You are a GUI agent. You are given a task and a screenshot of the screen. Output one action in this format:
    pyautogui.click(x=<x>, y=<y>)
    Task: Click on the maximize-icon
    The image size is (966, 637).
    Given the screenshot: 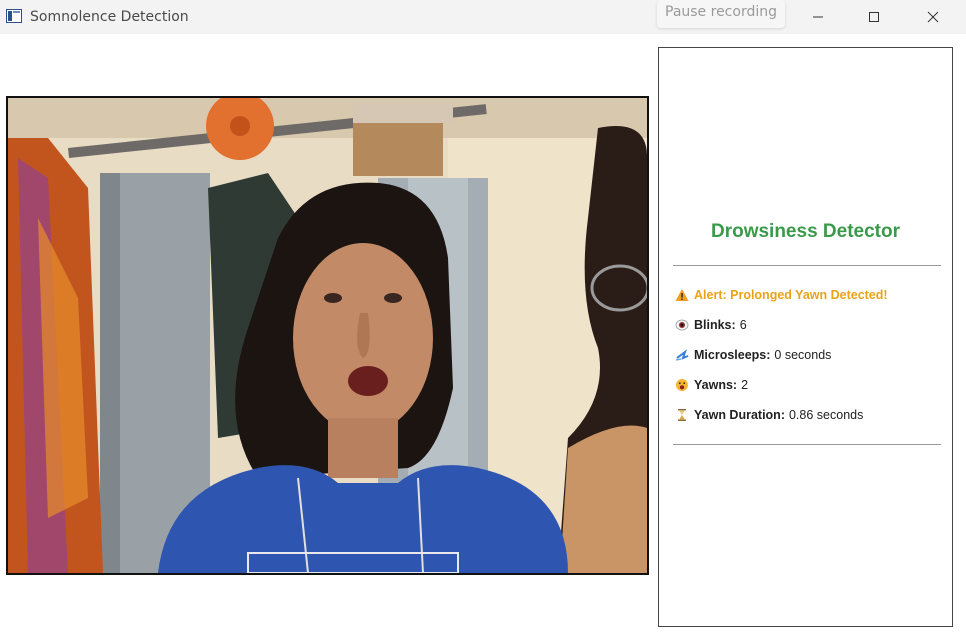 What is the action you would take?
    pyautogui.click(x=874, y=17)
    